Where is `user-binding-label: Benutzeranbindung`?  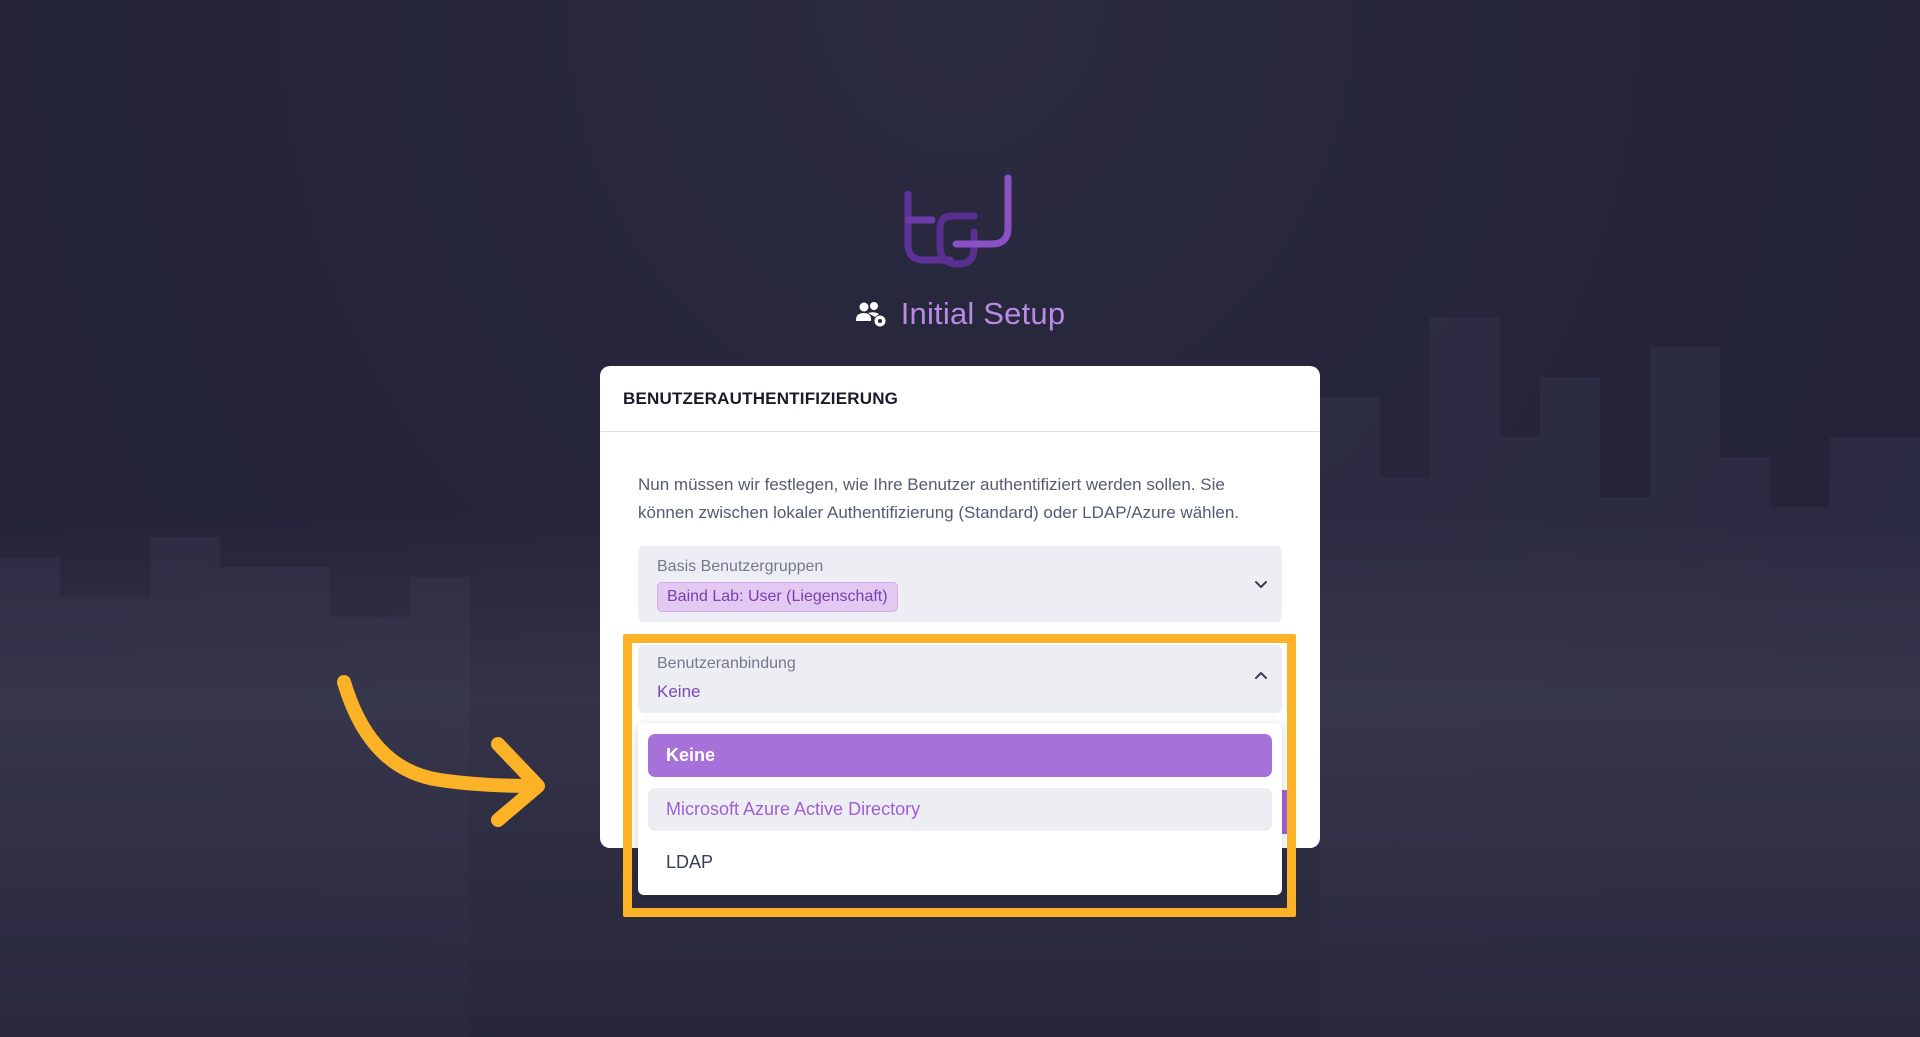 user-binding-label: Benutzeranbindung is located at coordinates (726, 663).